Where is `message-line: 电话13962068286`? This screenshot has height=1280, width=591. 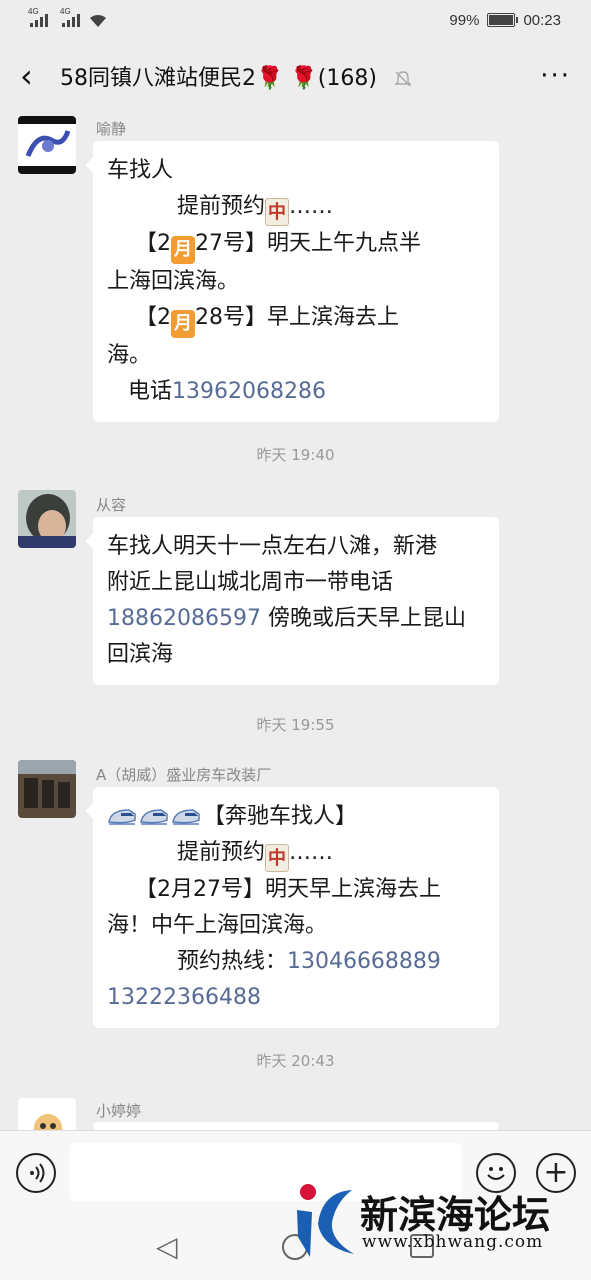 message-line: 电话13962068286 is located at coordinates (296, 392).